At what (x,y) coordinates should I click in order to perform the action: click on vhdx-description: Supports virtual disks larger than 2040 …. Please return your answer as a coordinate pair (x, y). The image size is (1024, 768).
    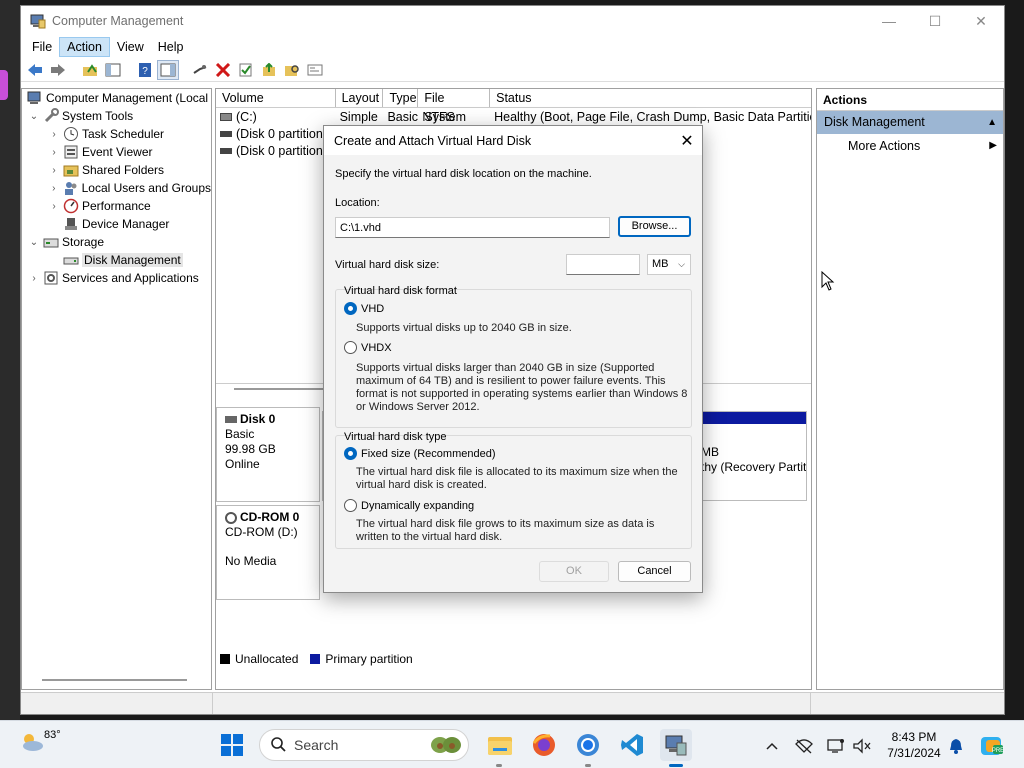
    Looking at the image, I should click on (522, 387).